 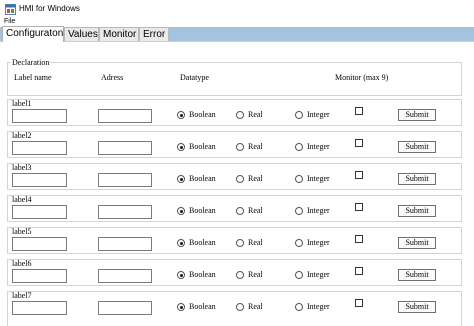 I want to click on row-label: label1, so click(x=22, y=103).